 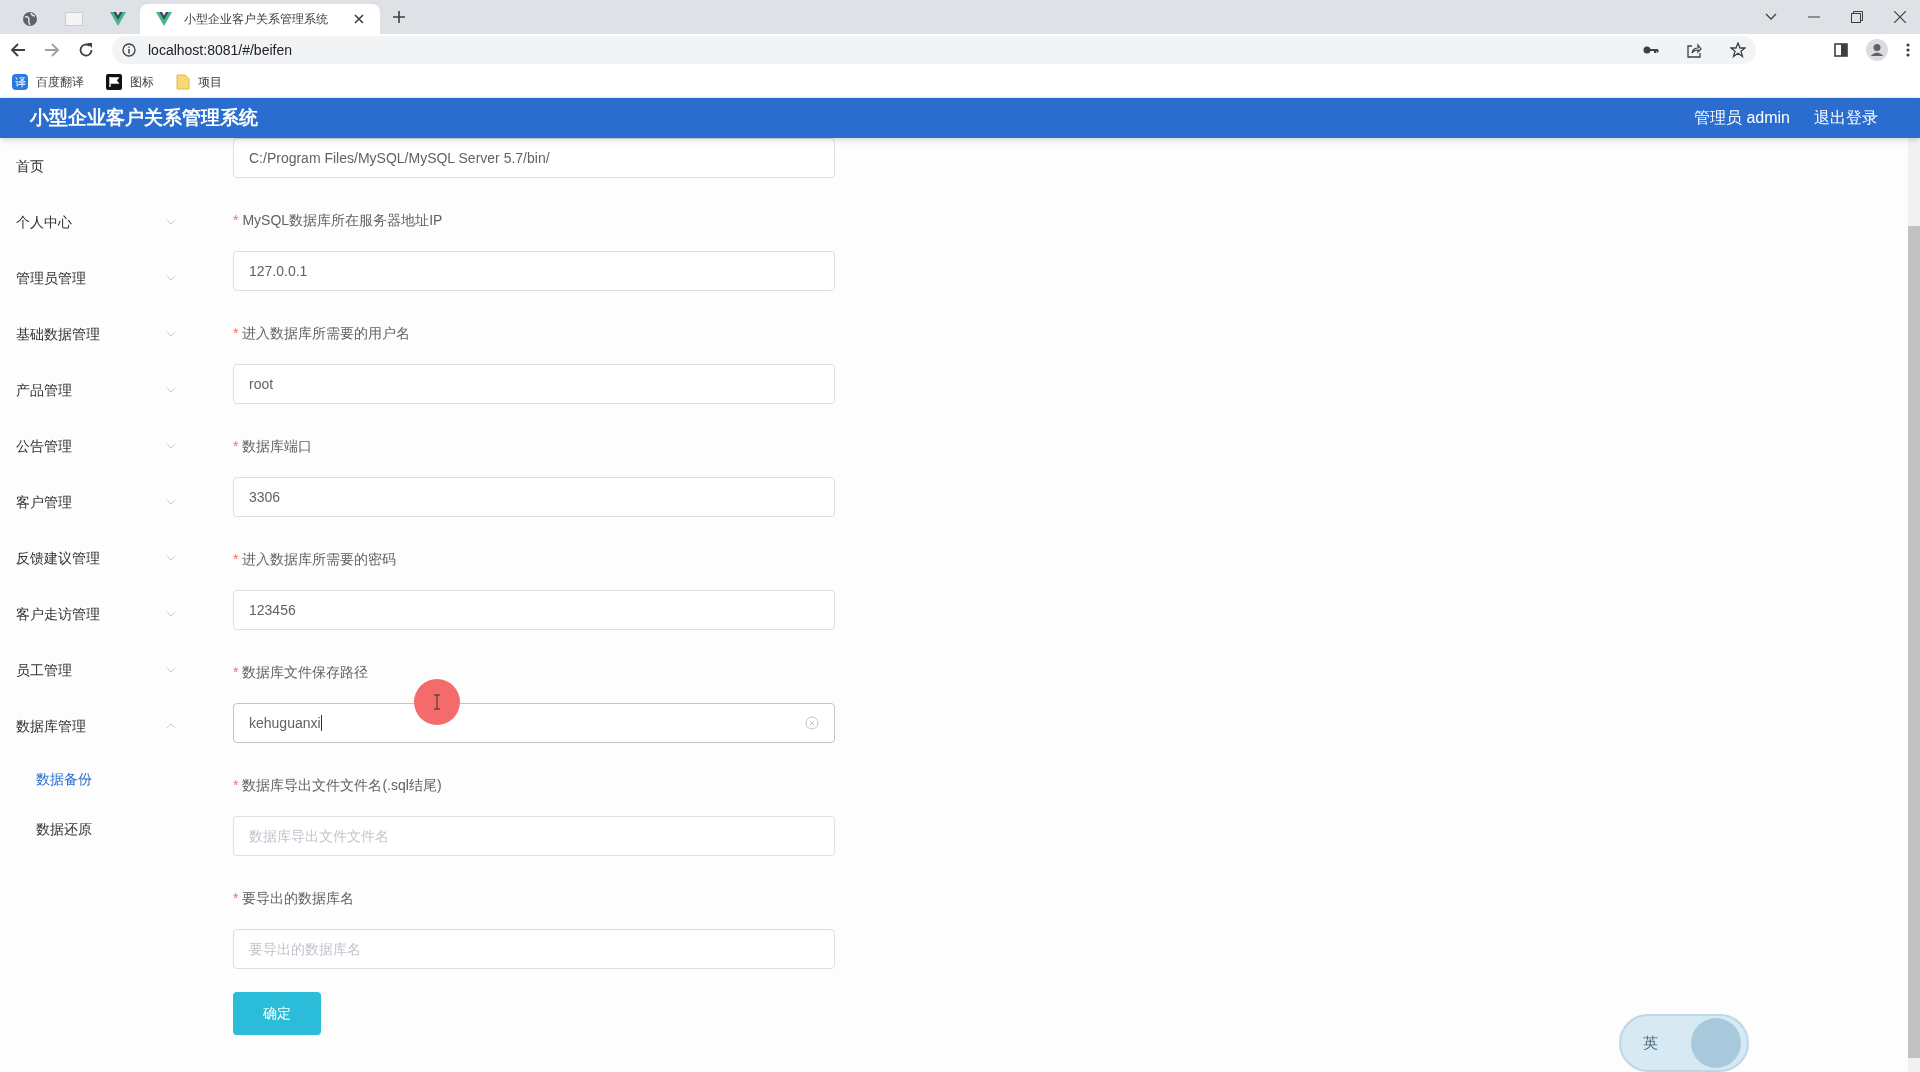 I want to click on globe-icon, so click(x=30, y=19).